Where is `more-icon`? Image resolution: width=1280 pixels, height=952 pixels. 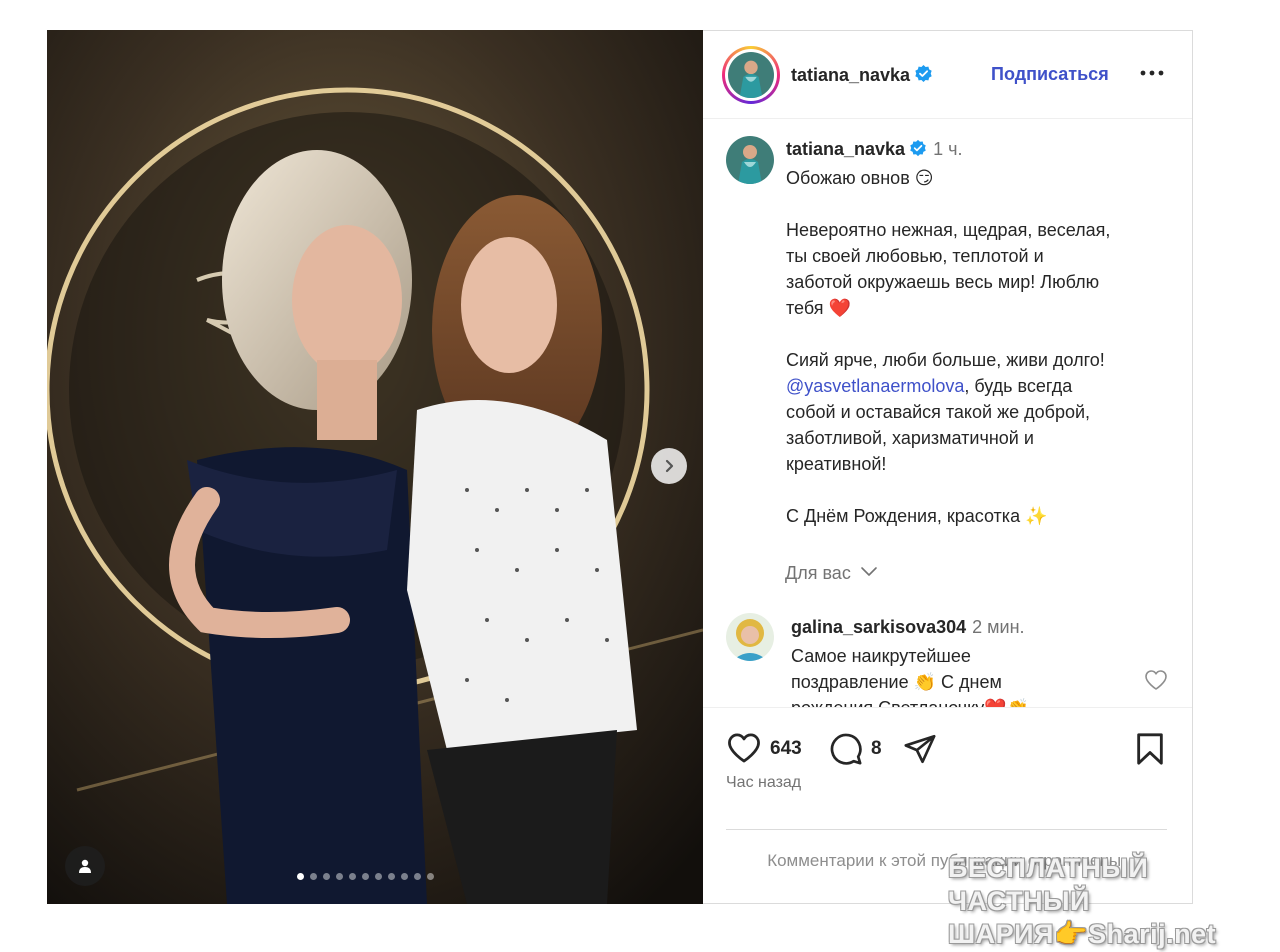
more-icon is located at coordinates (1152, 73).